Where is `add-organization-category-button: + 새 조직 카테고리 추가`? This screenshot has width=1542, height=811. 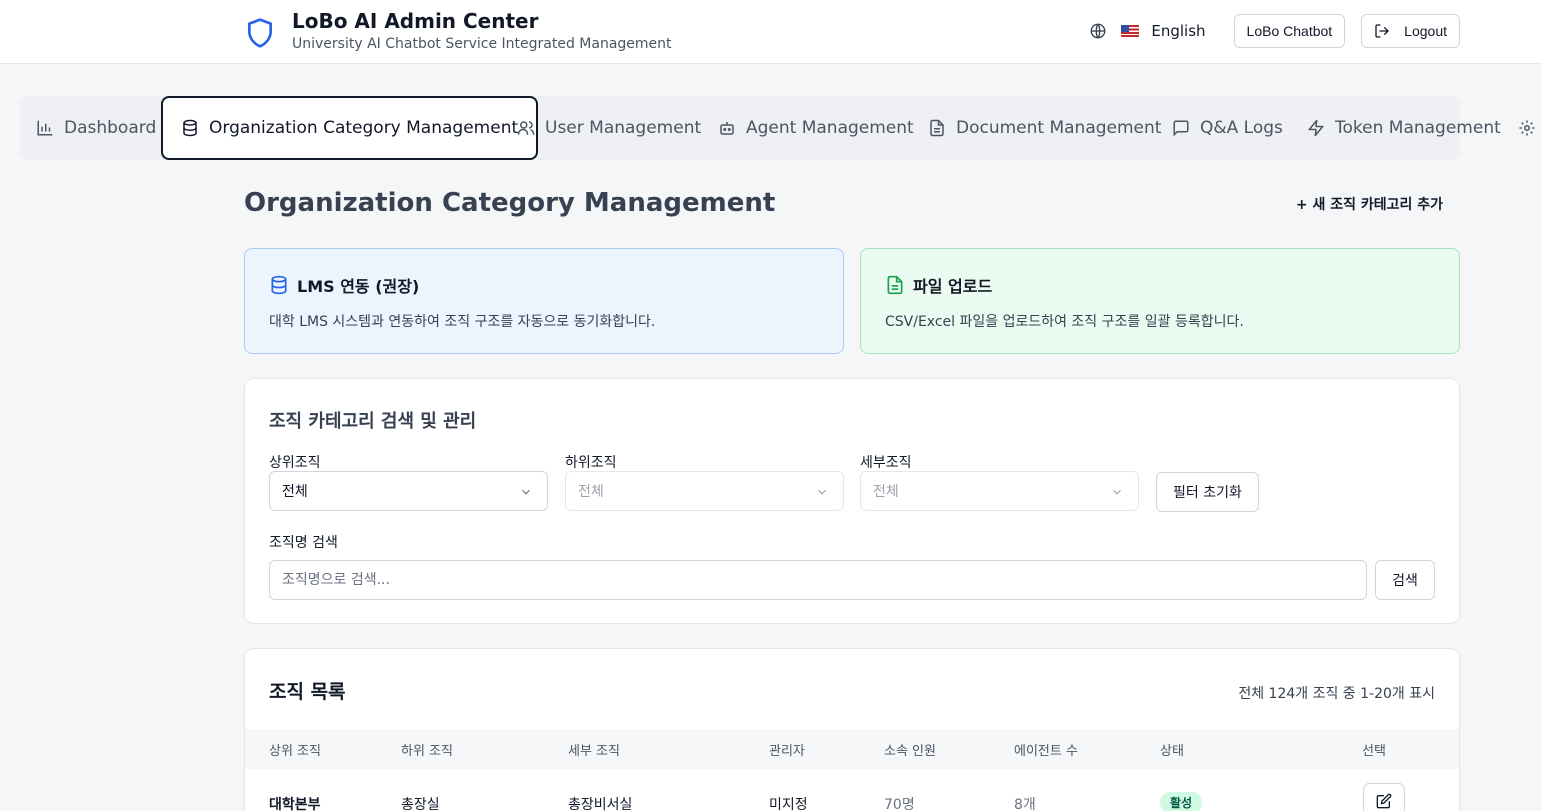 add-organization-category-button: + 새 조직 카테고리 추가 is located at coordinates (1369, 204).